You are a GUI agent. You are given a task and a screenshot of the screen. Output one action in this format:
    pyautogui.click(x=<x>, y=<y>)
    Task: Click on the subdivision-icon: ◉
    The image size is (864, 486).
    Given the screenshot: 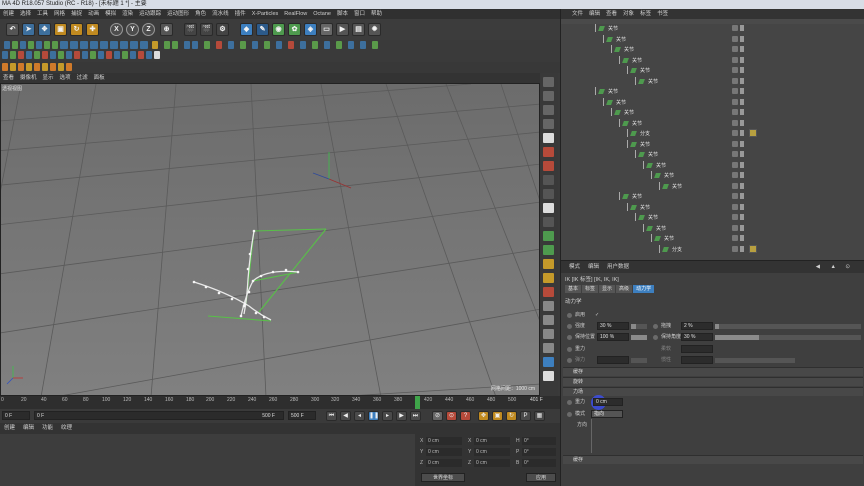 What is the action you would take?
    pyautogui.click(x=278, y=29)
    